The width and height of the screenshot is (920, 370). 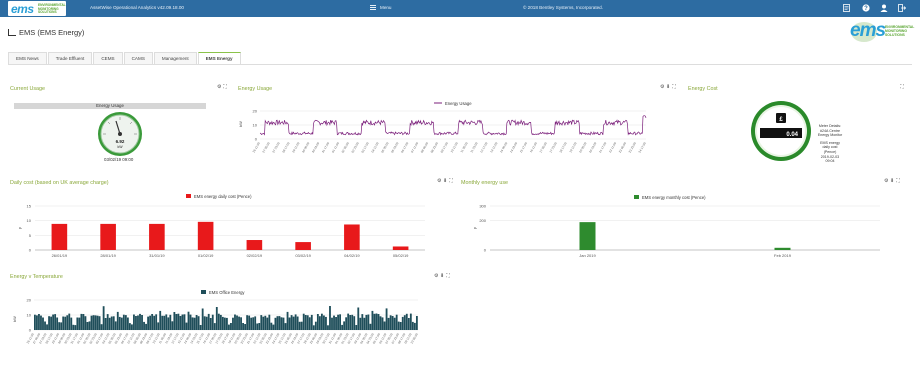 I want to click on y-axis-label: p, so click(x=474, y=227).